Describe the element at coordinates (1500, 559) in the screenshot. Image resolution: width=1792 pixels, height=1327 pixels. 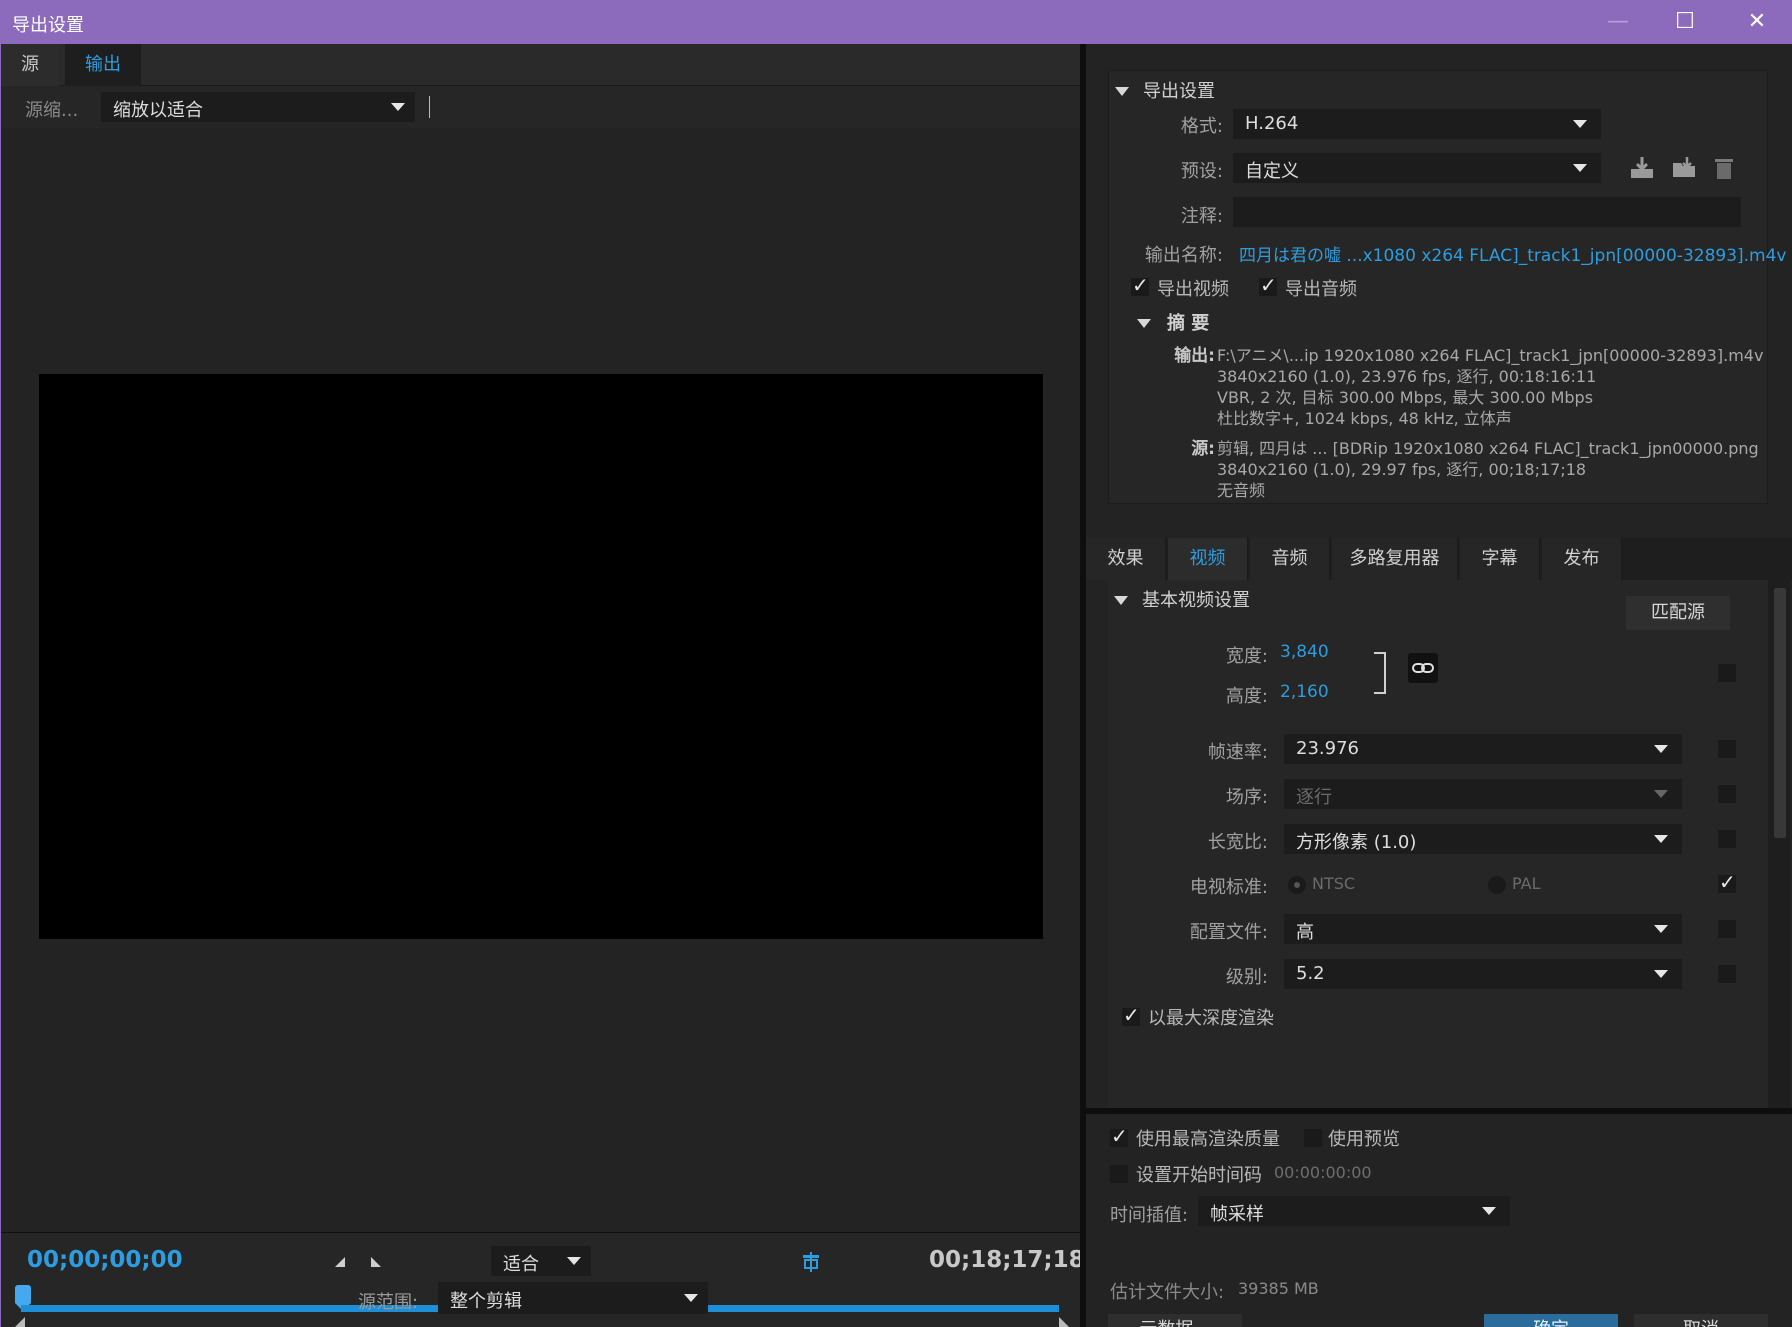
I see `tab-captions: 字幕` at that location.